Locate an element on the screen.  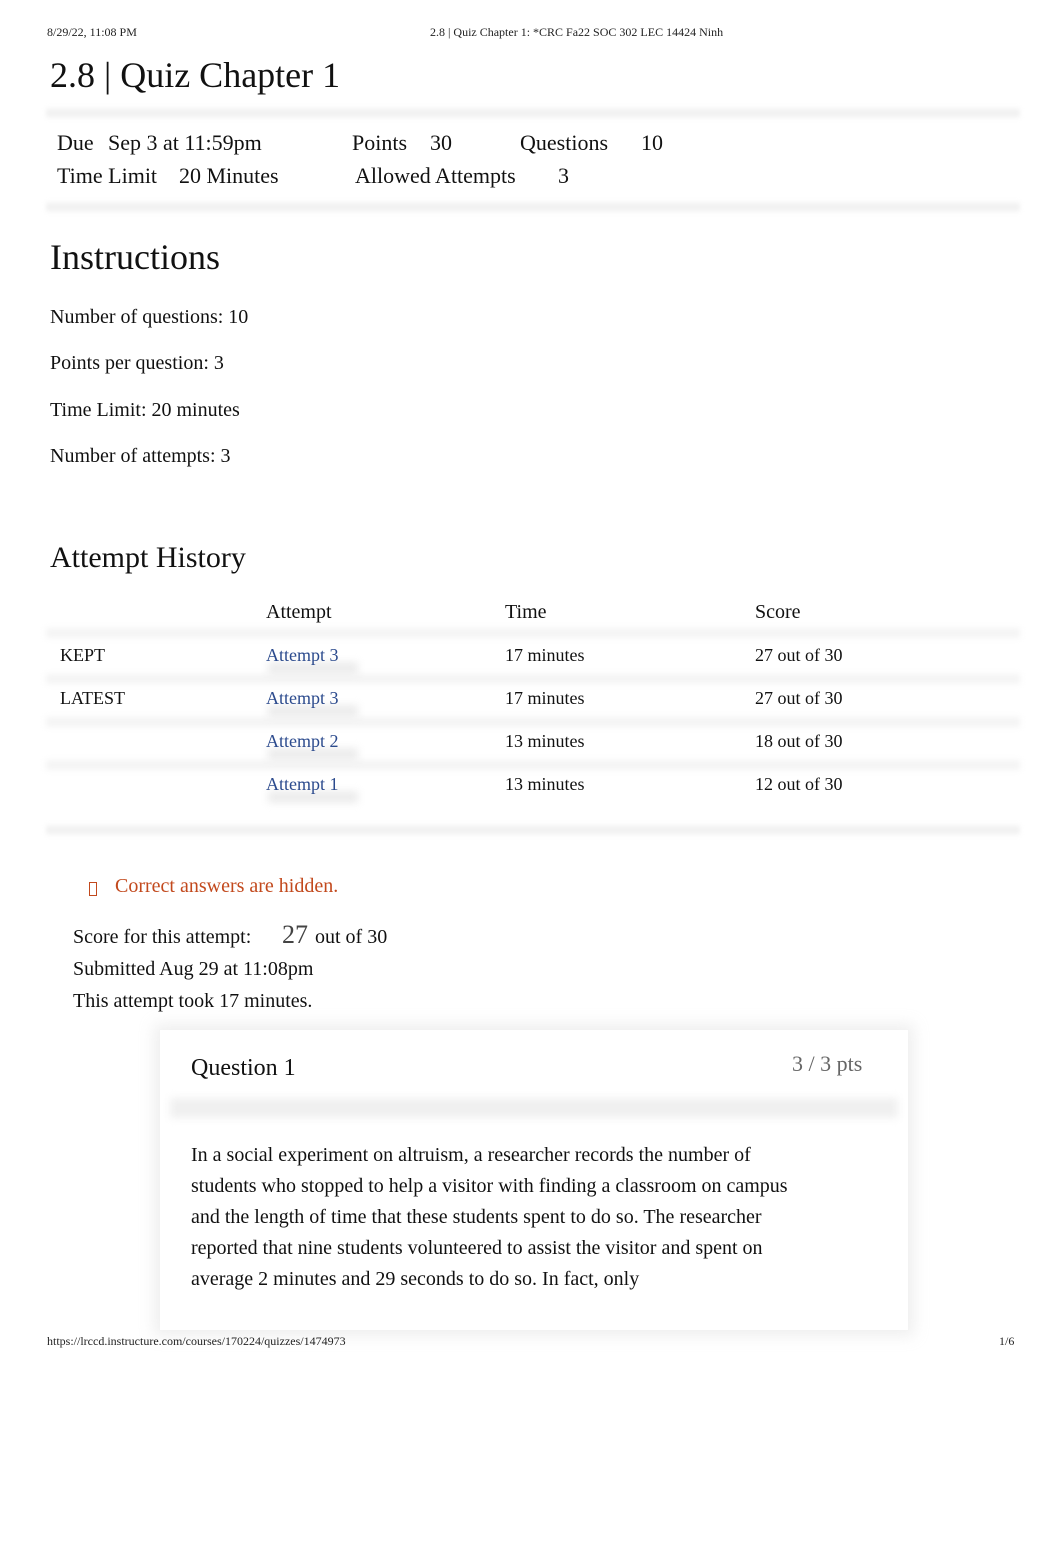
attempt-link: Attempt 2 is located at coordinates (302, 741).